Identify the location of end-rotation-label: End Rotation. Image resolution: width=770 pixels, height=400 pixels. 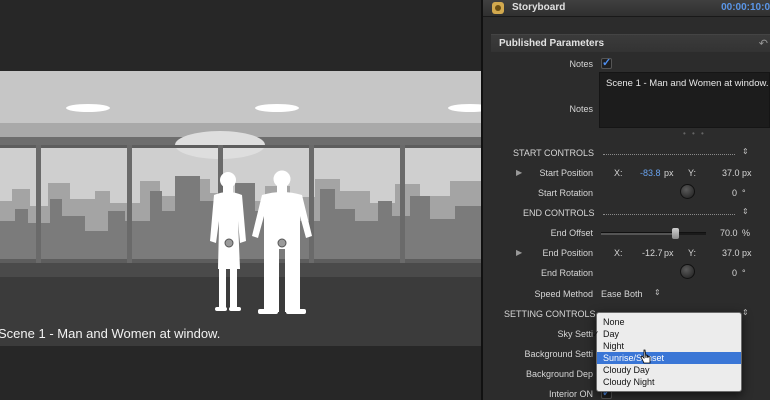
(566, 273).